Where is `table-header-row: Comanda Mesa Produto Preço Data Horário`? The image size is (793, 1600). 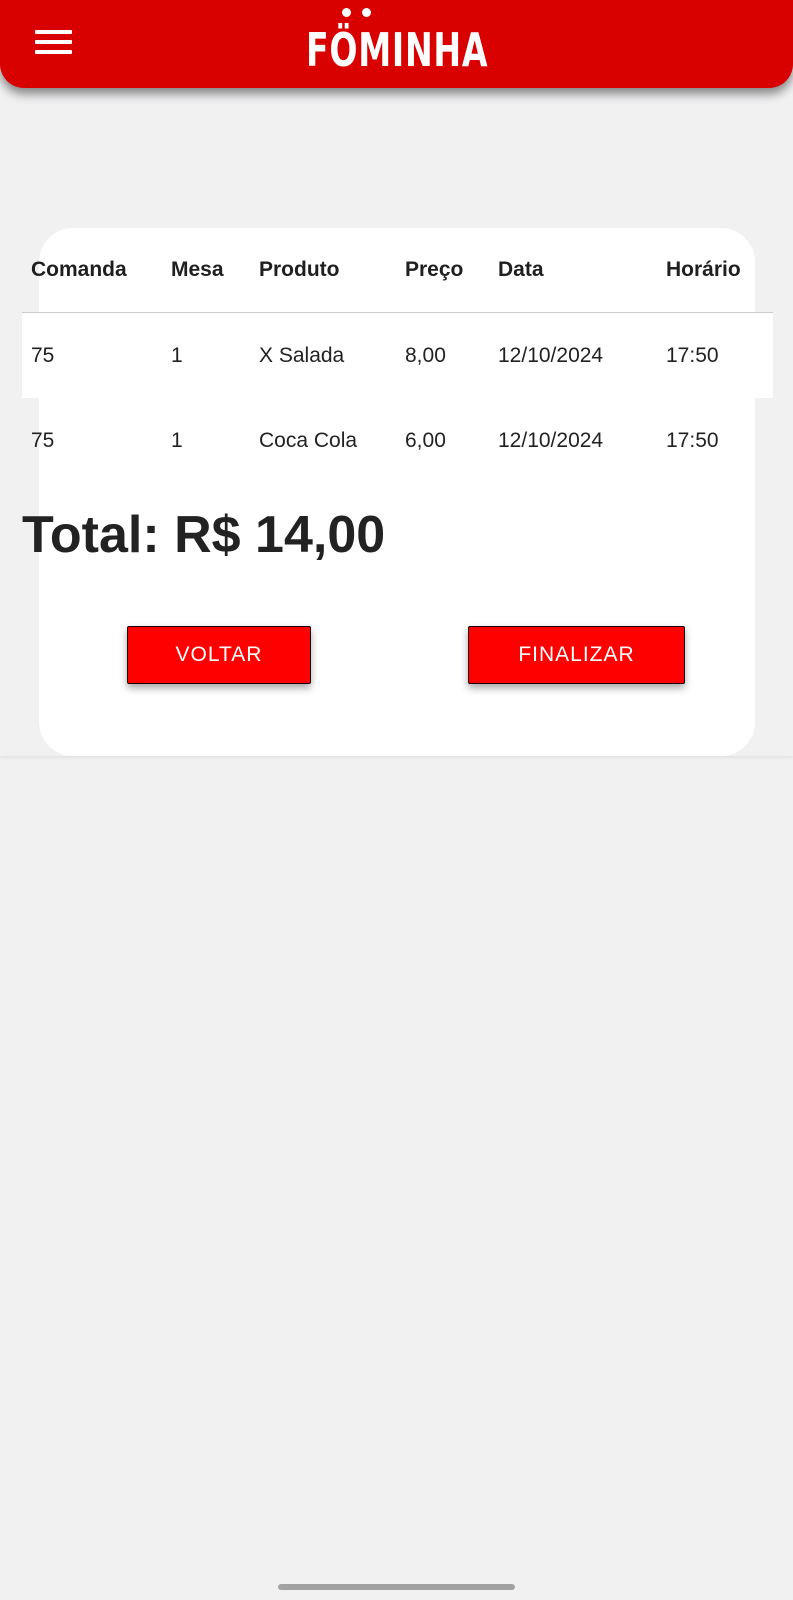
table-header-row: Comanda Mesa Produto Preço Data Horário is located at coordinates (397, 270).